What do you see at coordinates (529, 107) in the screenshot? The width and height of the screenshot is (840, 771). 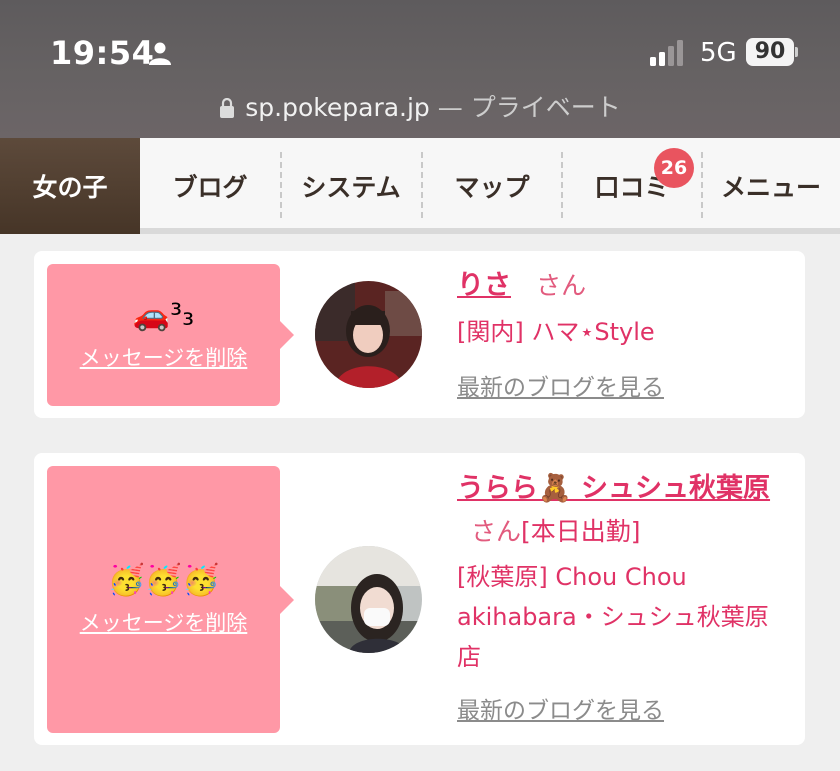 I see `private-mode-label: — プライベート` at bounding box center [529, 107].